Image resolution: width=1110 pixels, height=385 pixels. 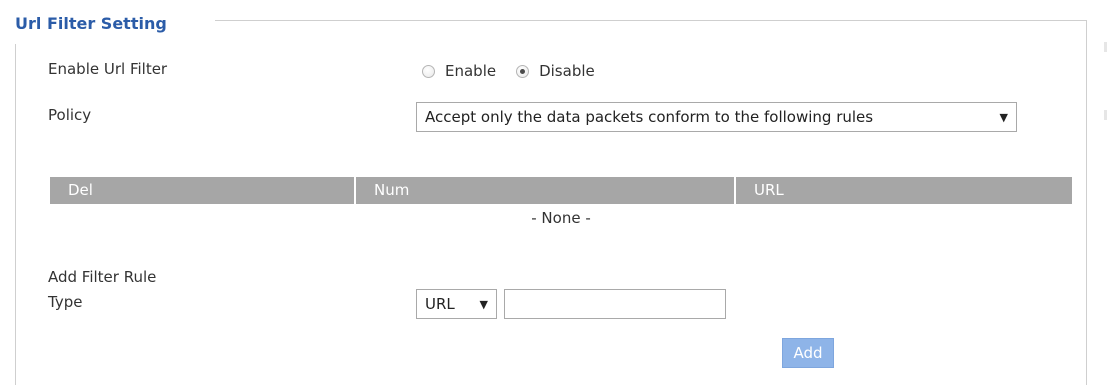 I want to click on column-header-num: Num, so click(x=544, y=190).